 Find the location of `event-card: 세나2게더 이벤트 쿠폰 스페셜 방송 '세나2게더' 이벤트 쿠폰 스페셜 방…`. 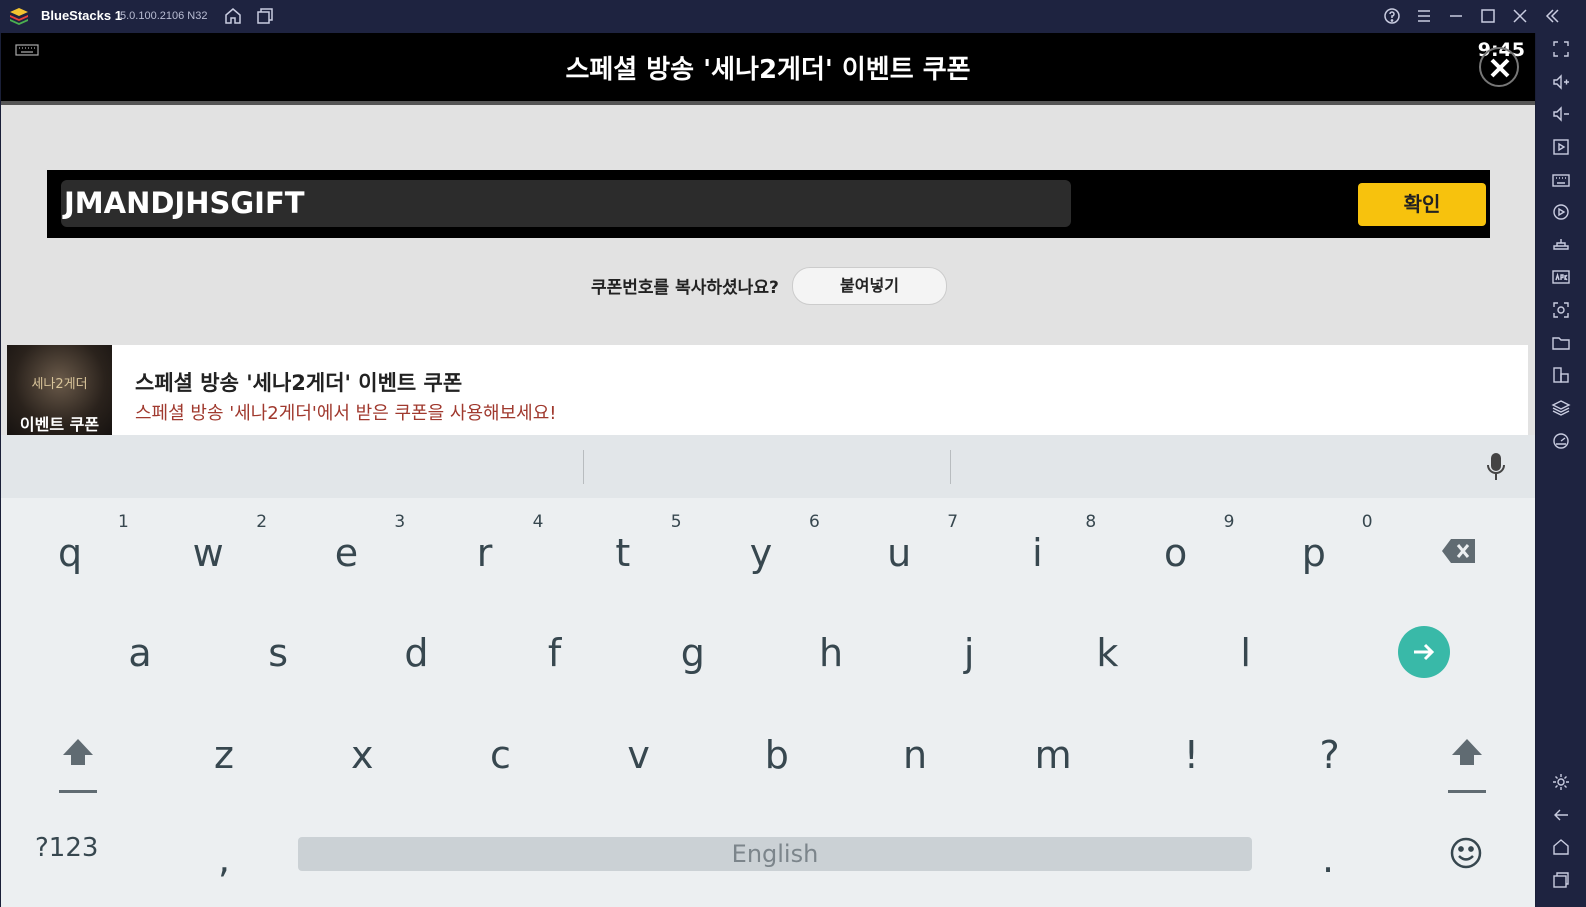

event-card: 세나2게더 이벤트 쿠폰 스페셜 방송 '세나2게더' 이벤트 쿠폰 스페셜 방… is located at coordinates (767, 390).